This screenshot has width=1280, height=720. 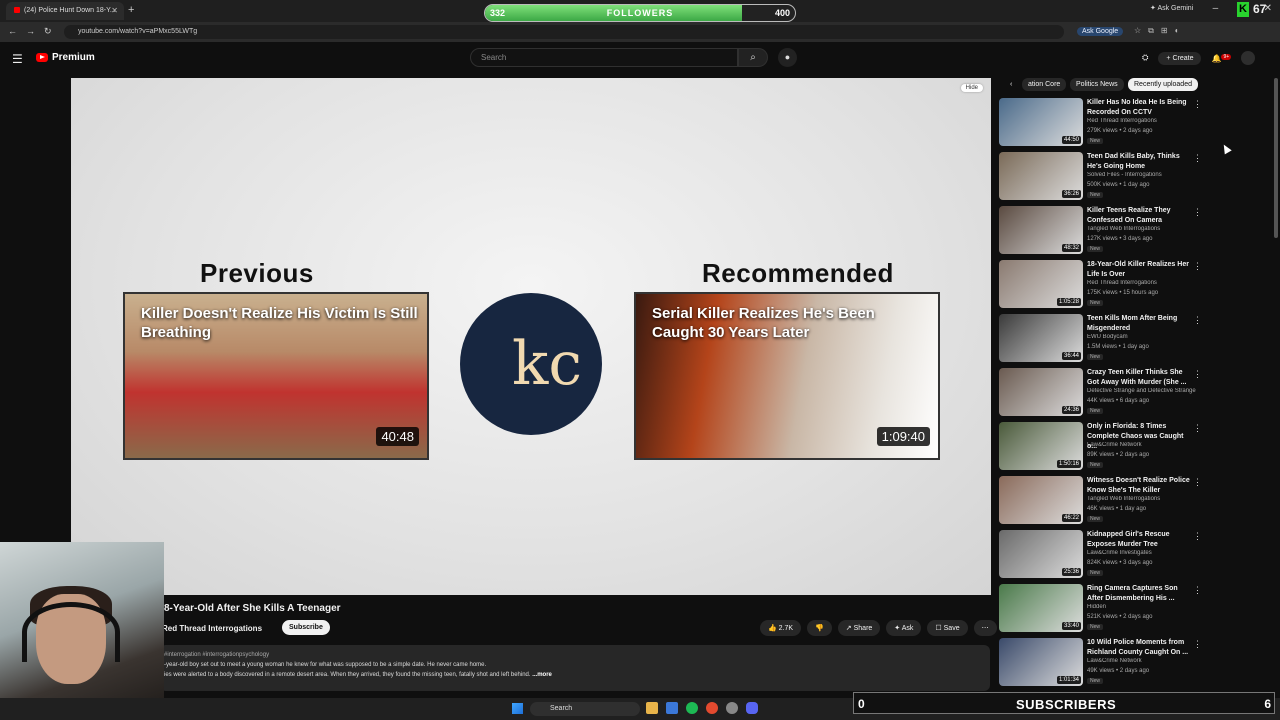 I want to click on file-explorer-icon, so click(x=652, y=708).